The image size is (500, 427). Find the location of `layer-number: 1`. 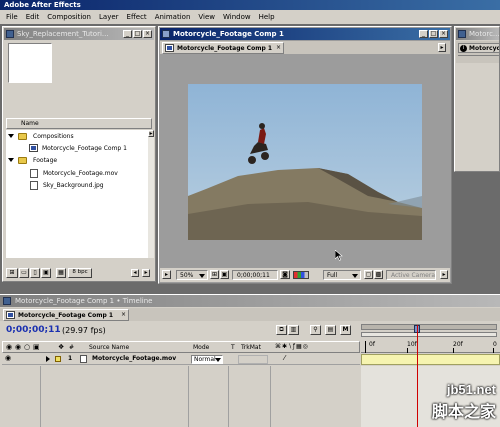

layer-number: 1 is located at coordinates (70, 358).